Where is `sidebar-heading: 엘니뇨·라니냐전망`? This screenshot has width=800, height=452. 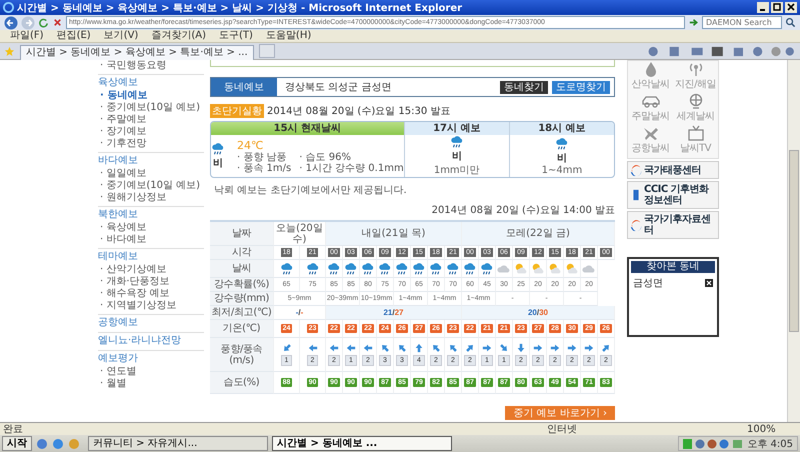
sidebar-heading: 엘니뇨·라니냐전망 is located at coordinates (151, 340).